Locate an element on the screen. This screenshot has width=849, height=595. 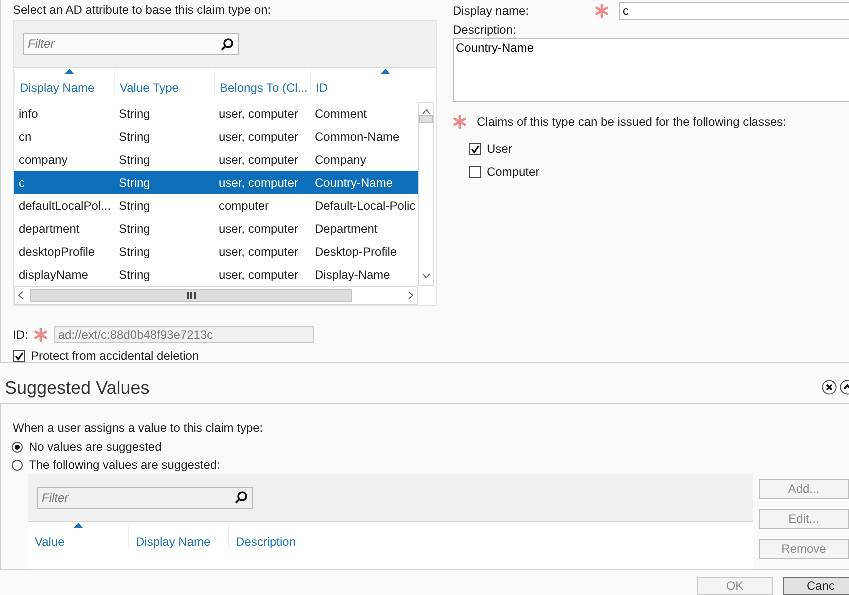
class-checkbox: User is located at coordinates (659, 149).